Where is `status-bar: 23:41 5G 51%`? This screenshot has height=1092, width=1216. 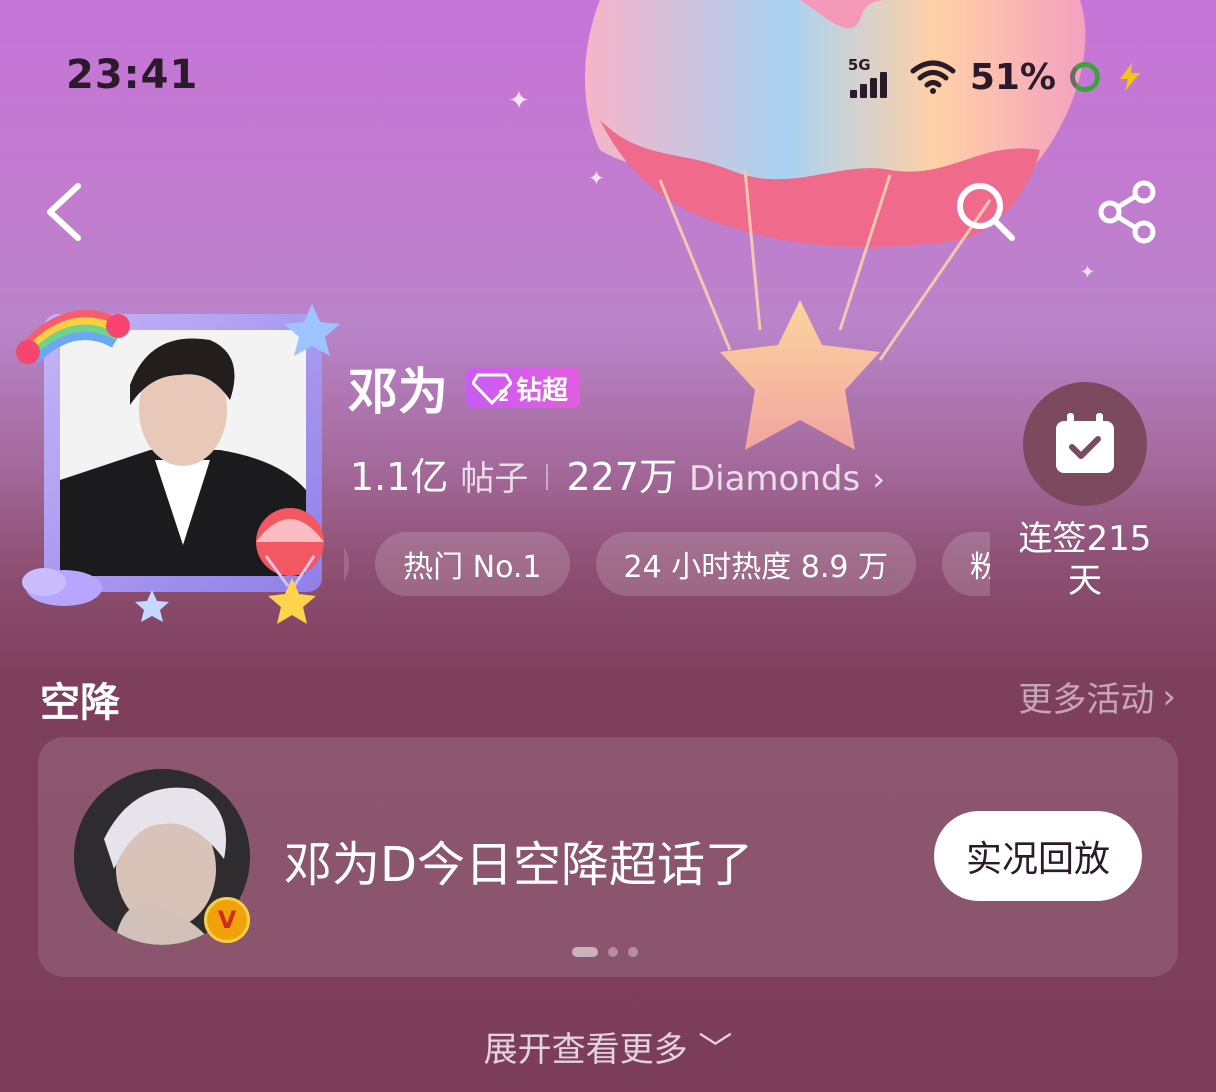 status-bar: 23:41 5G 51% is located at coordinates (608, 80).